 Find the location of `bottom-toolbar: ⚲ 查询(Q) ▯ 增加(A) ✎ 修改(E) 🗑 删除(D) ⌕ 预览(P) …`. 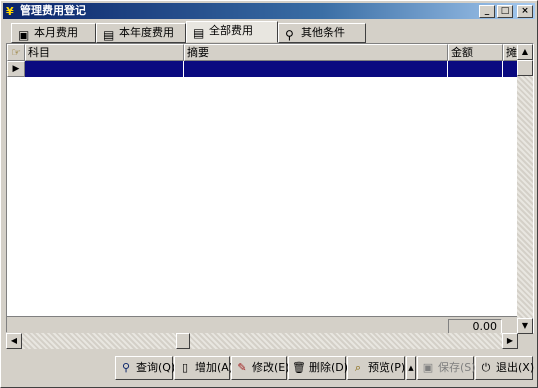

bottom-toolbar: ⚲ 查询(Q) ▯ 增加(A) ✎ 修改(E) 🗑 删除(D) ⌕ 预览(P) … is located at coordinates (269, 368).